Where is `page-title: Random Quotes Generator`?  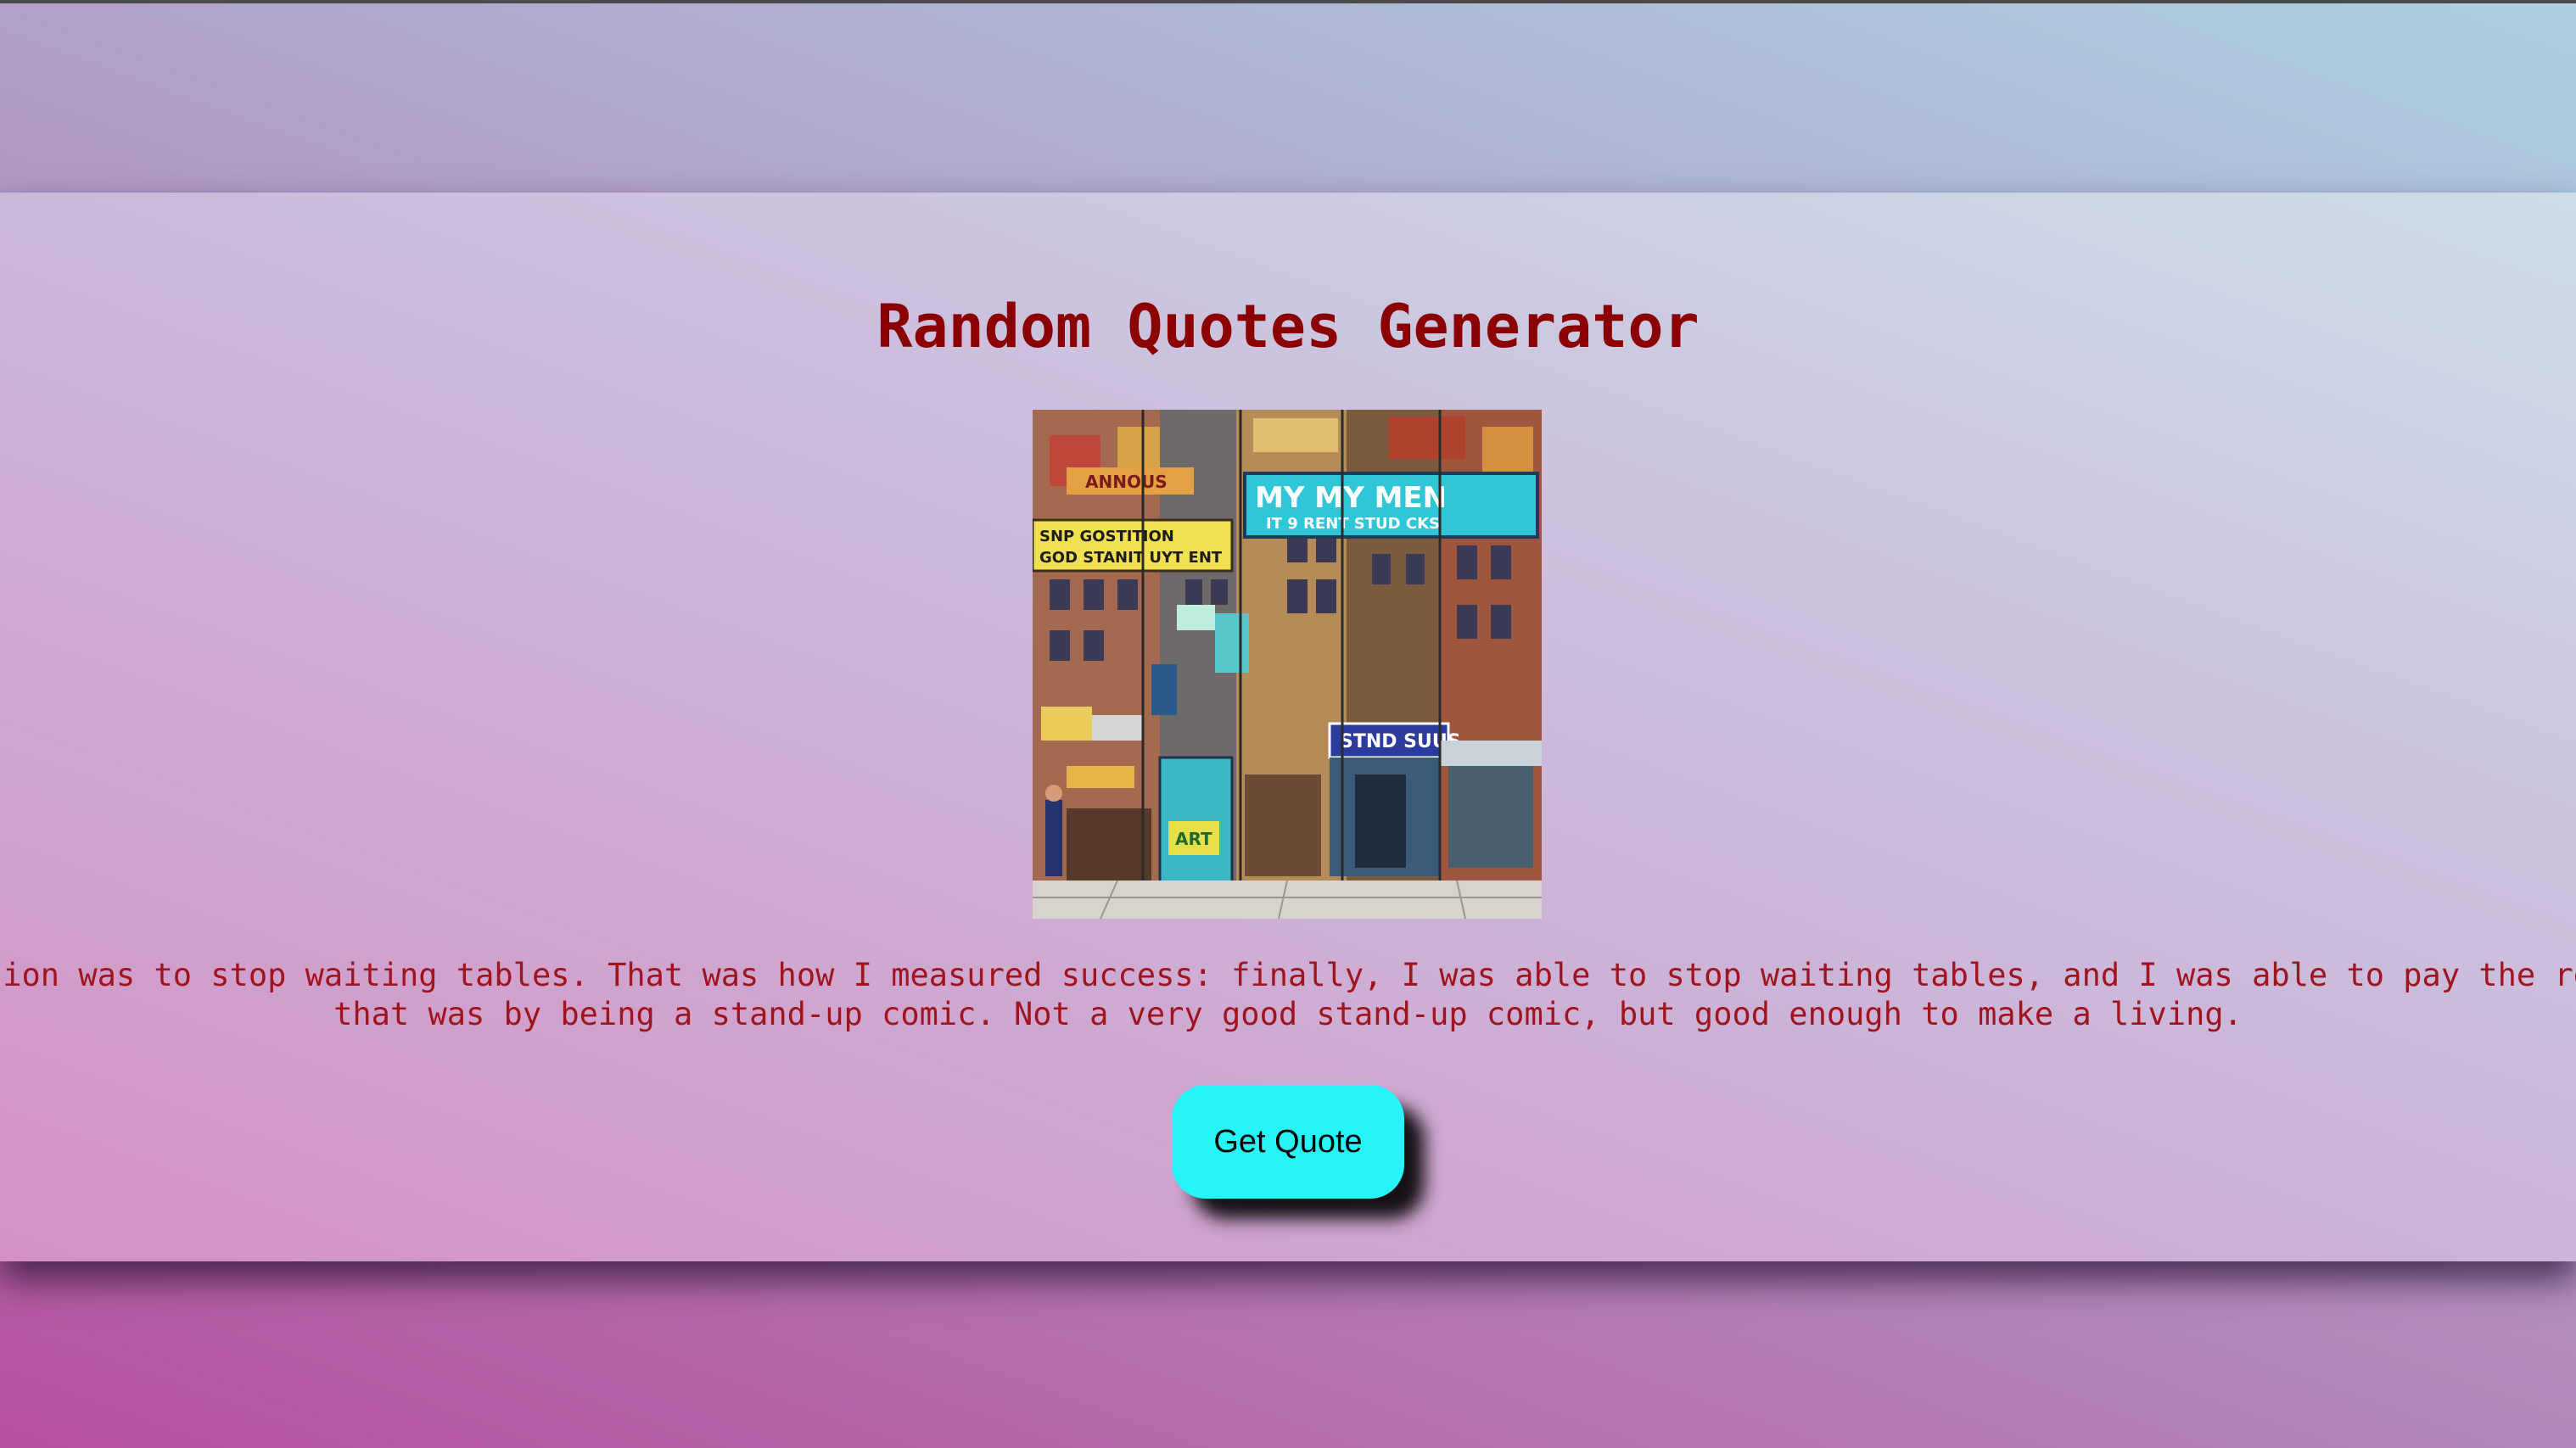 page-title: Random Quotes Generator is located at coordinates (1288, 326).